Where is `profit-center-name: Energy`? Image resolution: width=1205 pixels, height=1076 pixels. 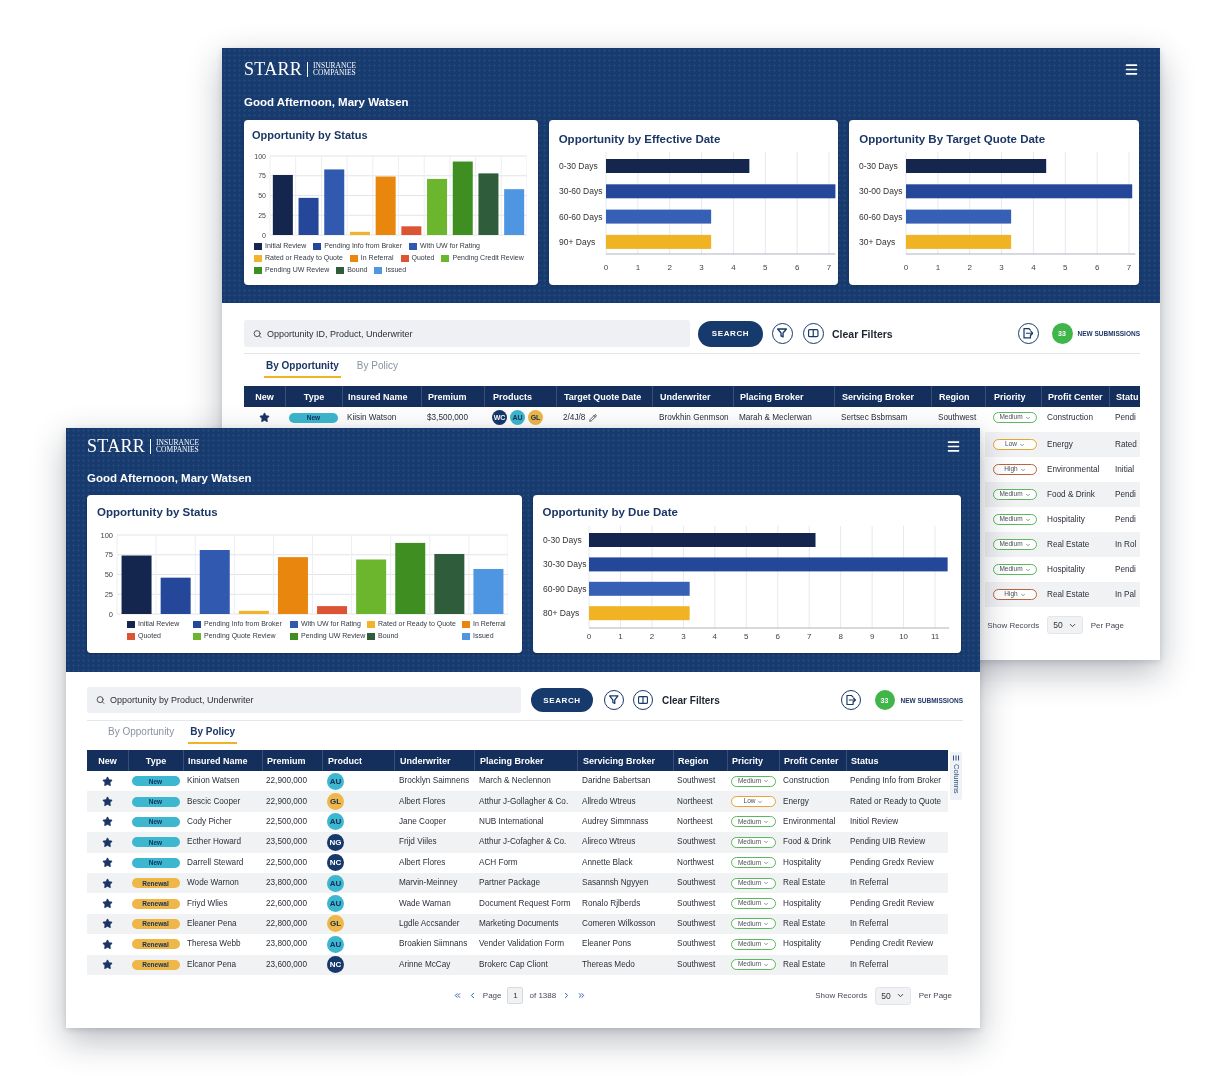 profit-center-name: Energy is located at coordinates (796, 801).